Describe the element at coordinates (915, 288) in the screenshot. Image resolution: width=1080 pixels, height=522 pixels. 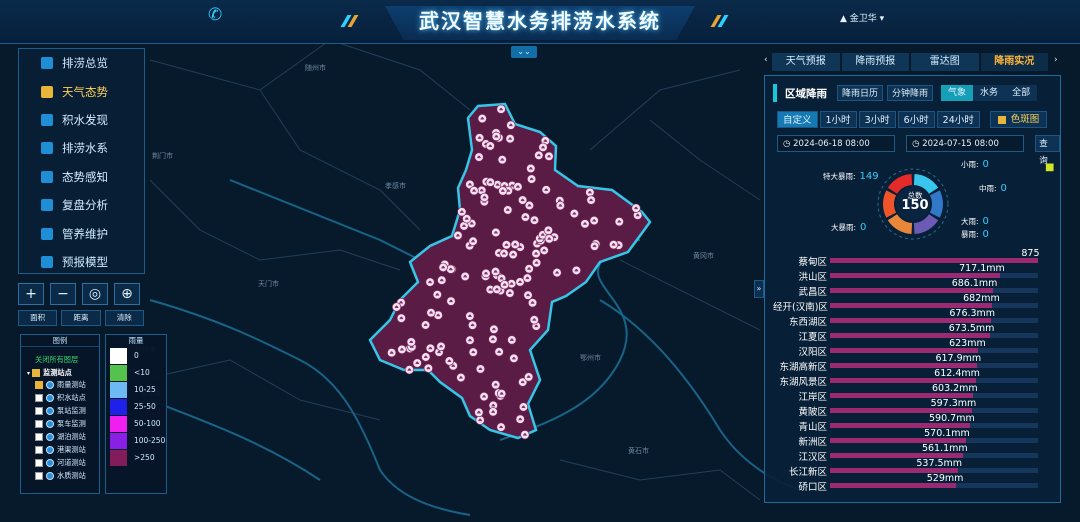
I see `ranking-row: 武昌区 686.1mm` at that location.